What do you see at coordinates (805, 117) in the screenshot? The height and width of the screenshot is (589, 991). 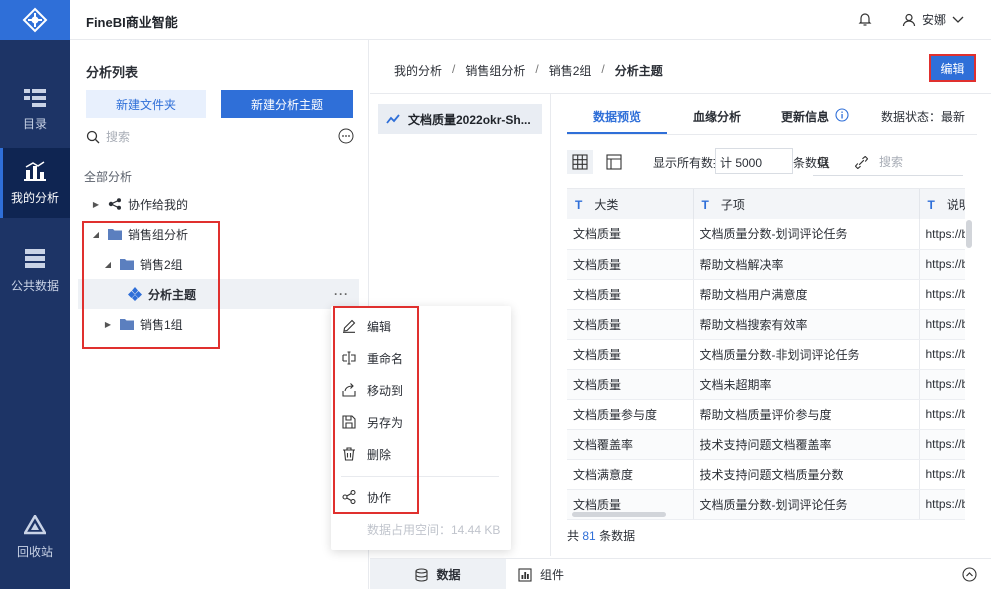 I see `tab-update-info-label: 更新信息` at bounding box center [805, 117].